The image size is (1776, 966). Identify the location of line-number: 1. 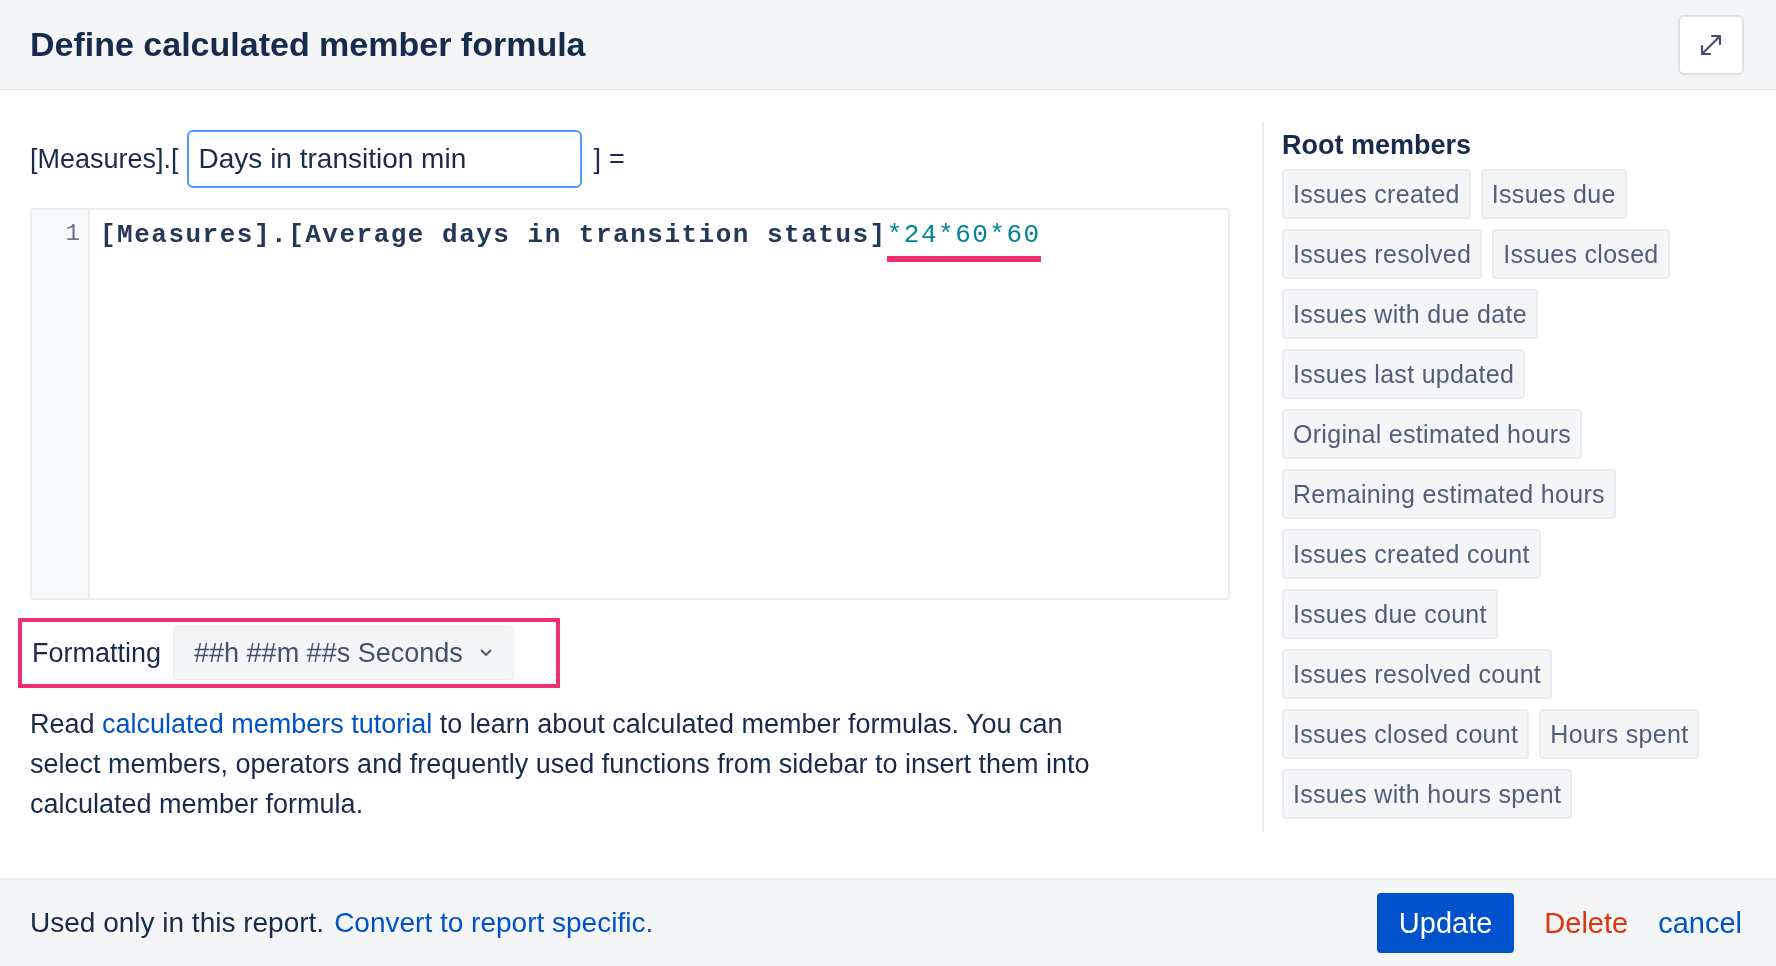
(72, 233).